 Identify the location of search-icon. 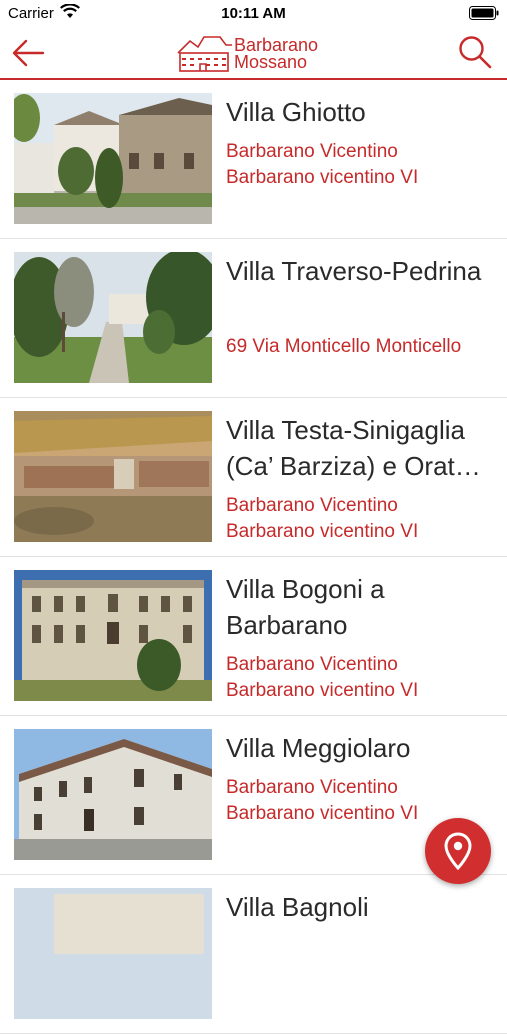
(475, 52).